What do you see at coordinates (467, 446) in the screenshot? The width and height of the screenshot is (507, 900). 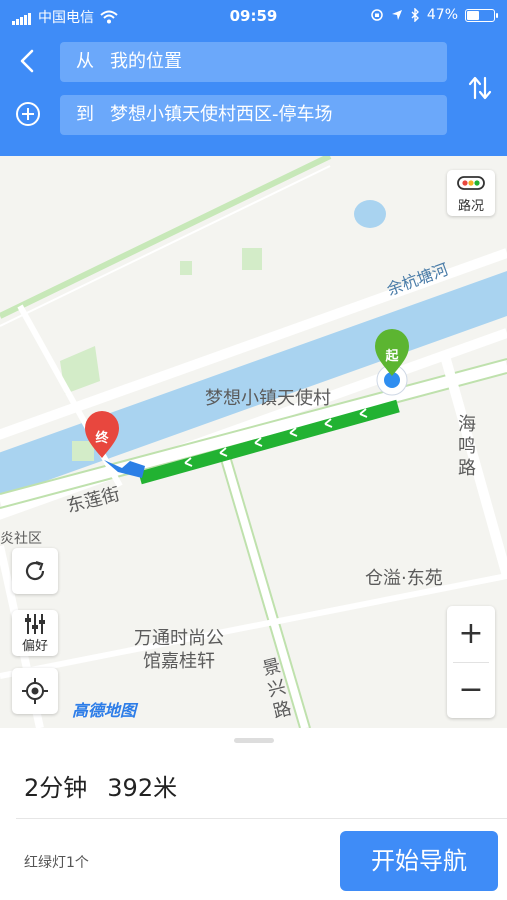 I see `map-label-haiming-road: 海鸣路` at bounding box center [467, 446].